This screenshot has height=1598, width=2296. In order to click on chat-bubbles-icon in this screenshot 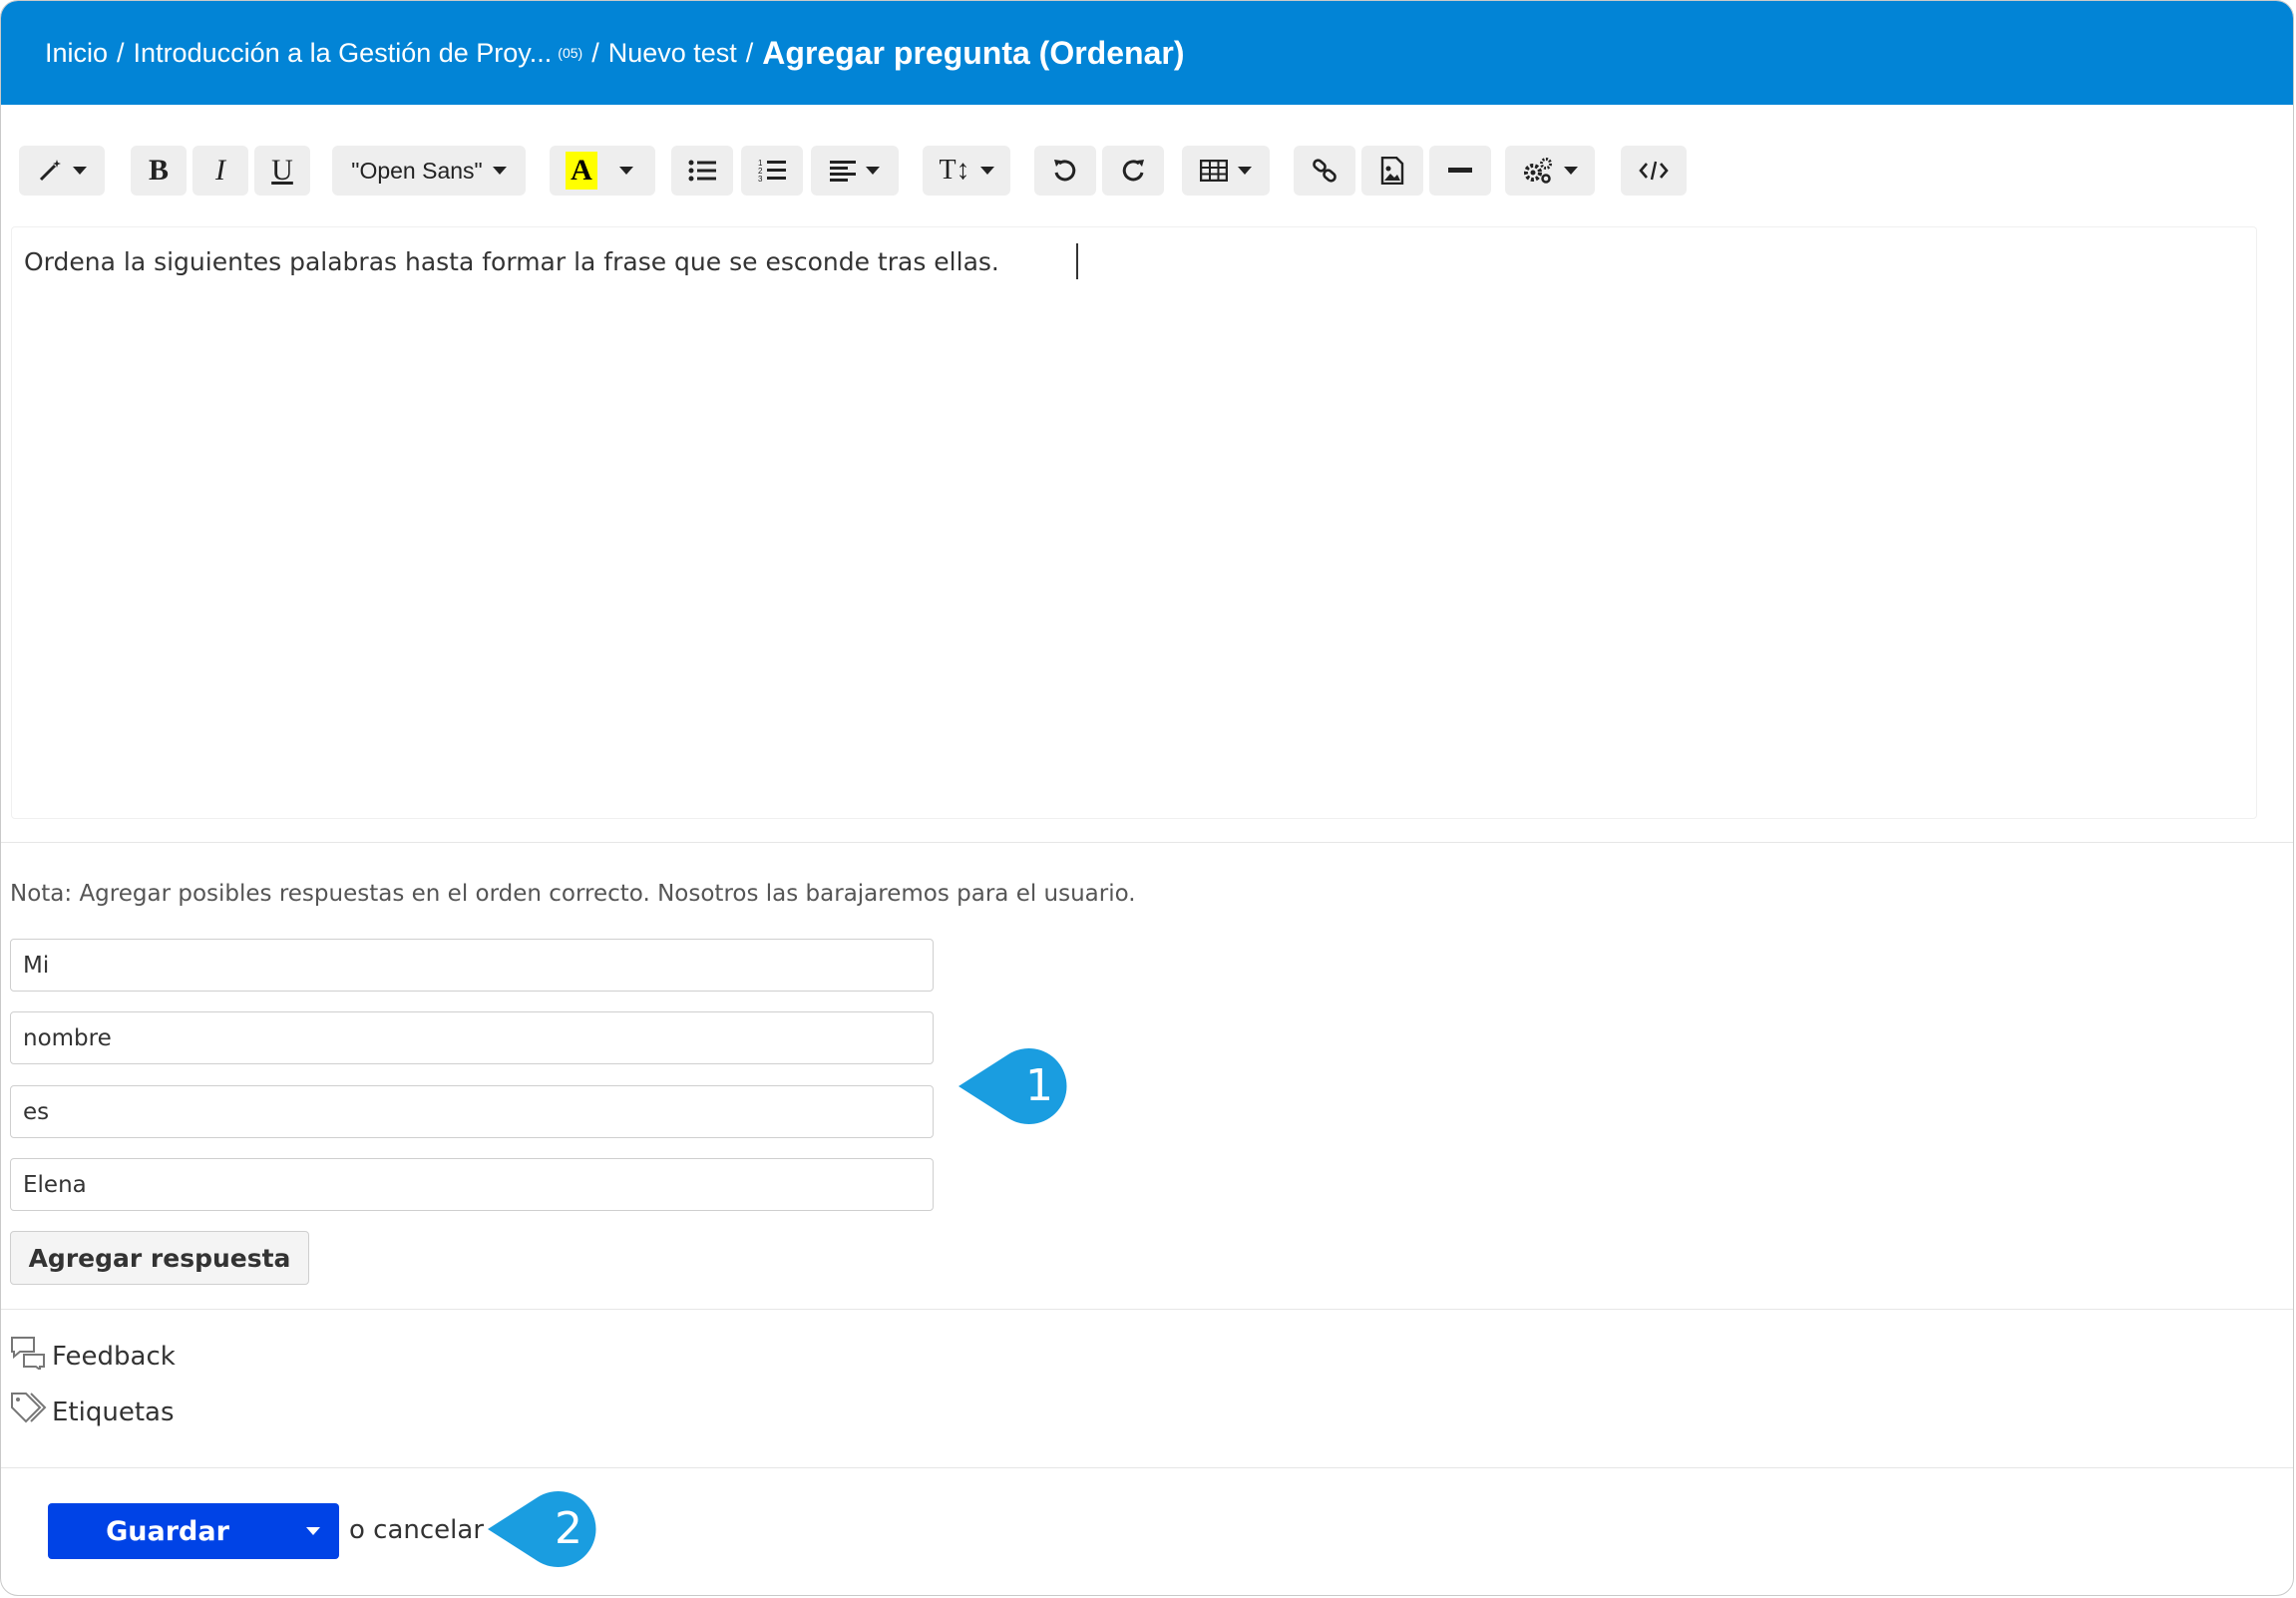, I will do `click(31, 1356)`.